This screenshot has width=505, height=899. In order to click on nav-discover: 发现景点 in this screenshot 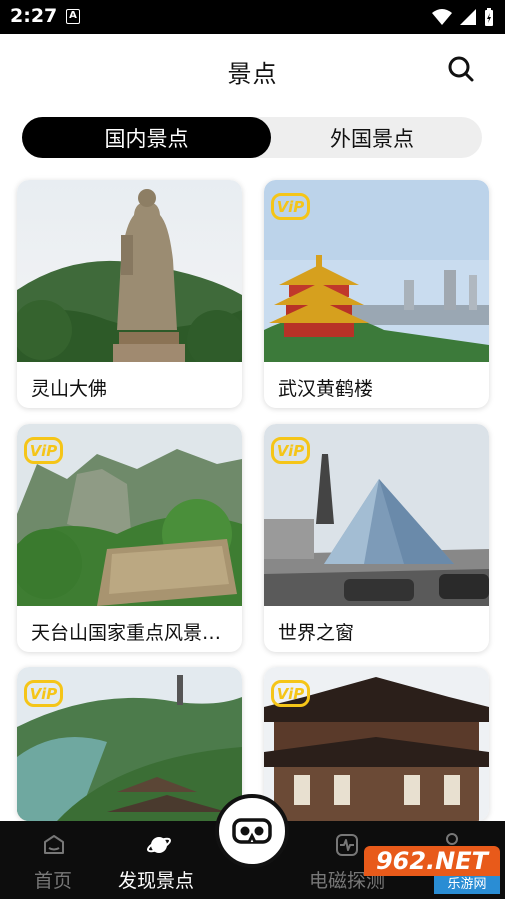, I will do `click(160, 860)`.